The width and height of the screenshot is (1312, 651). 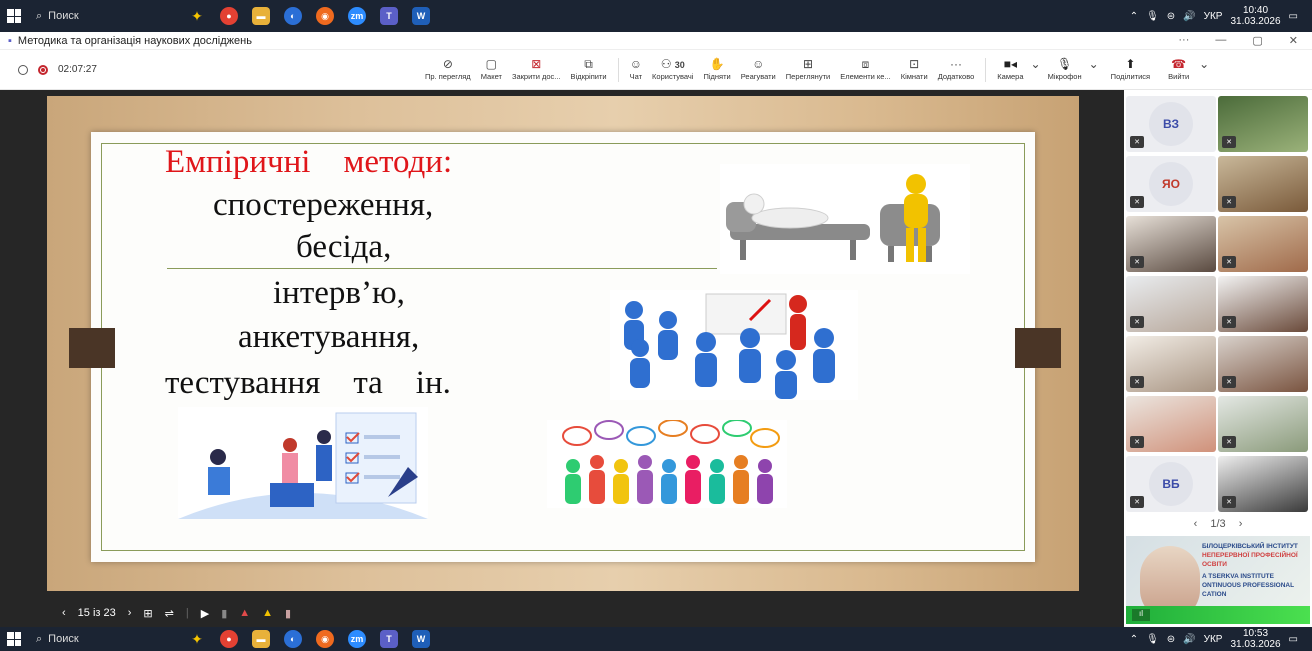 I want to click on participants-button: ⚇ 30 Користувачі, so click(x=672, y=68).